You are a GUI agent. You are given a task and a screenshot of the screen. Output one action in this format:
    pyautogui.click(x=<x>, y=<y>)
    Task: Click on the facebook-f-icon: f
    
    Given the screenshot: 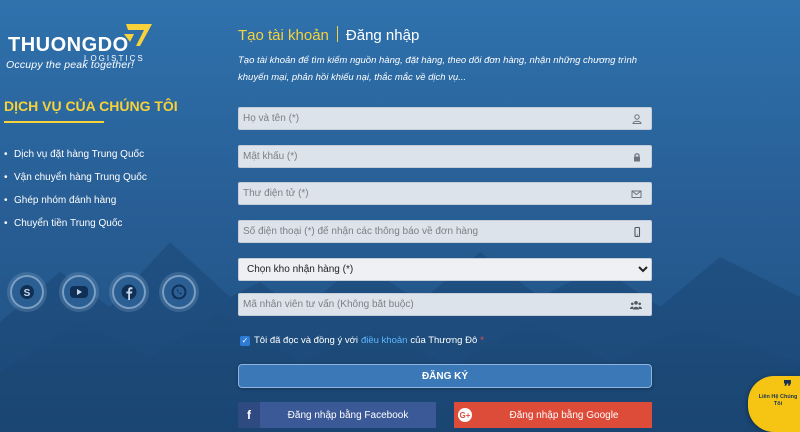 What is the action you would take?
    pyautogui.click(x=249, y=415)
    